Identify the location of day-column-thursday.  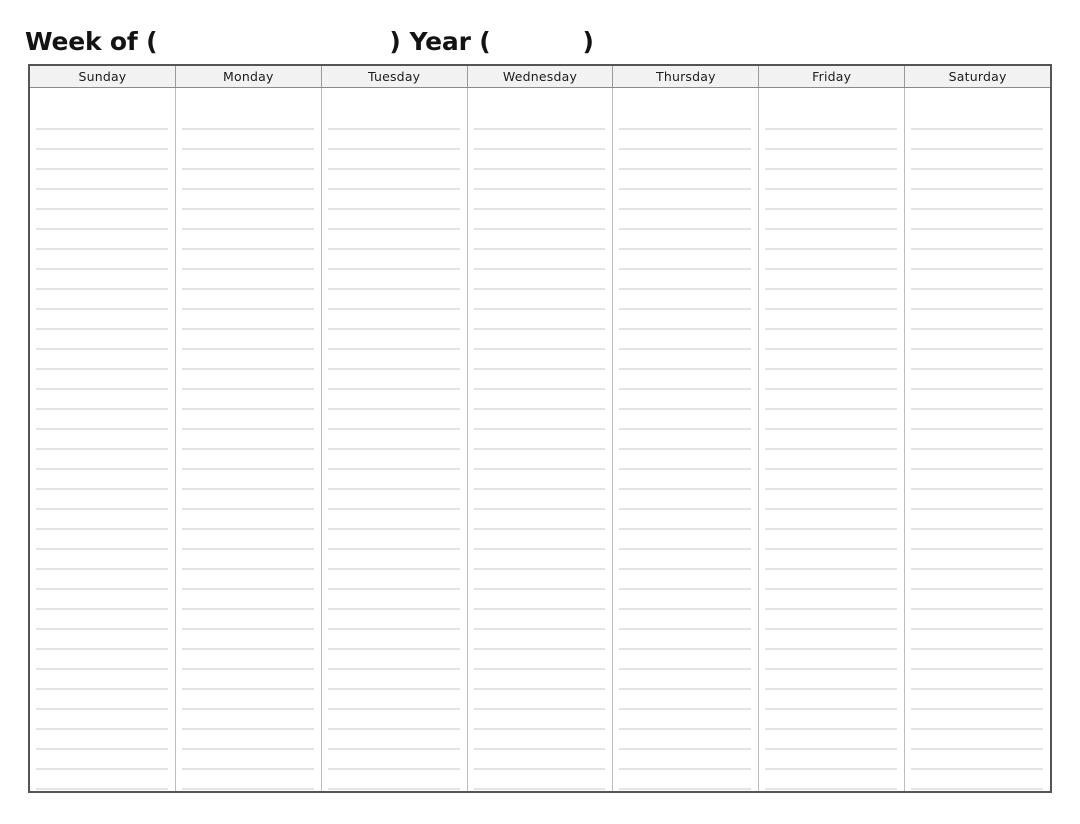
(686, 439).